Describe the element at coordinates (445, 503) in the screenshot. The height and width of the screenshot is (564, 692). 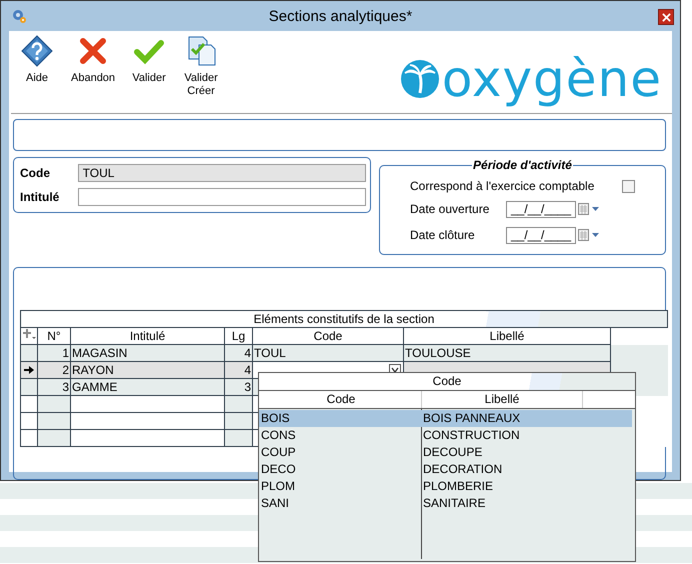
I see `dropdown-item: SANI SANITAIRE` at that location.